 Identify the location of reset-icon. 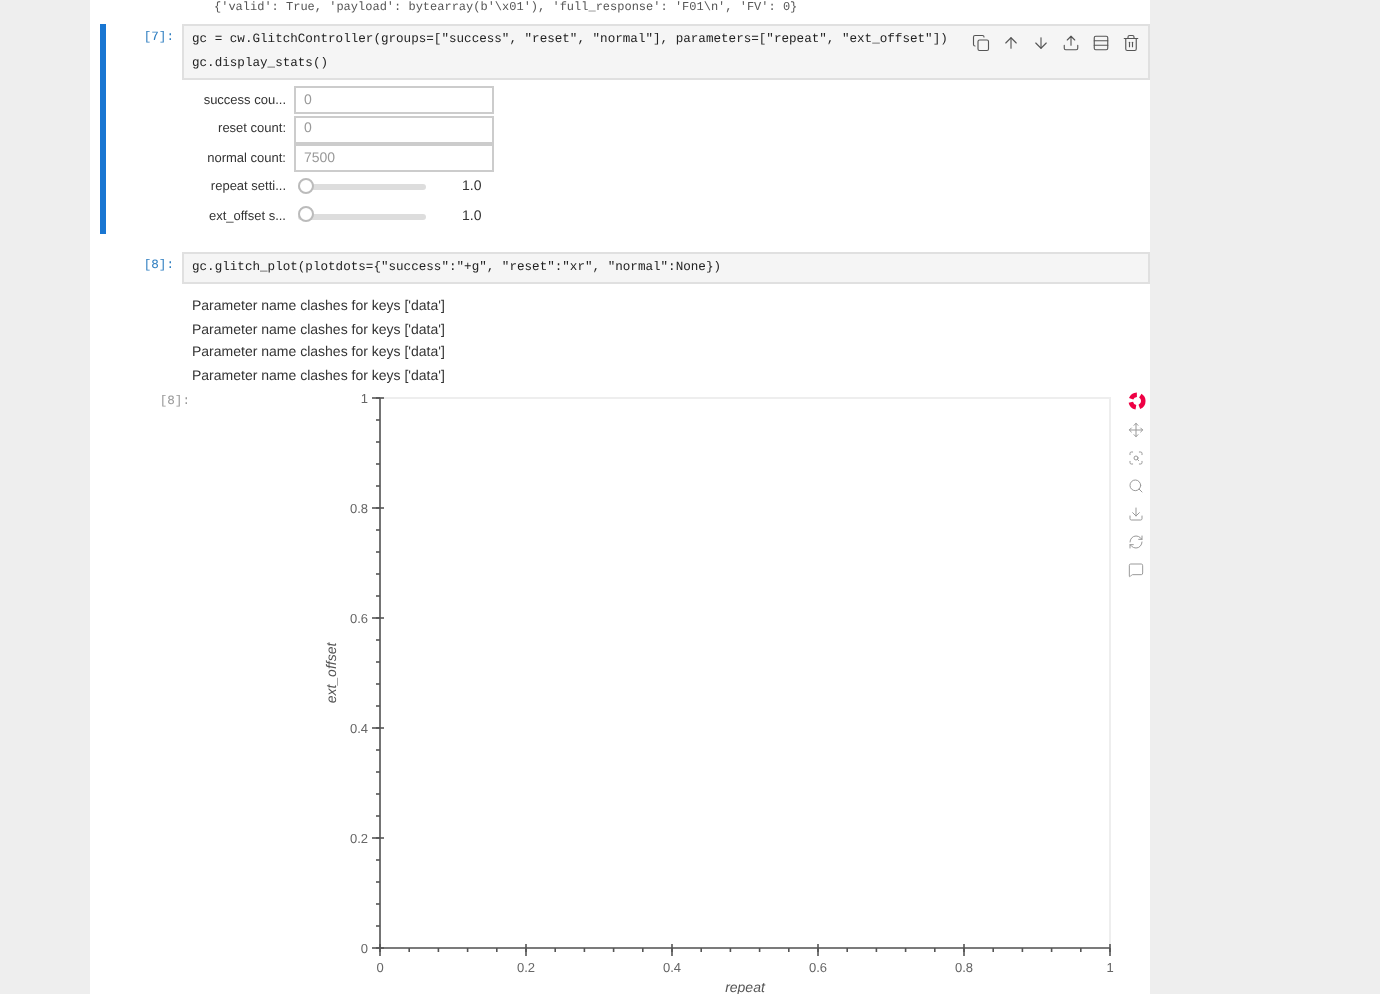
(1136, 542).